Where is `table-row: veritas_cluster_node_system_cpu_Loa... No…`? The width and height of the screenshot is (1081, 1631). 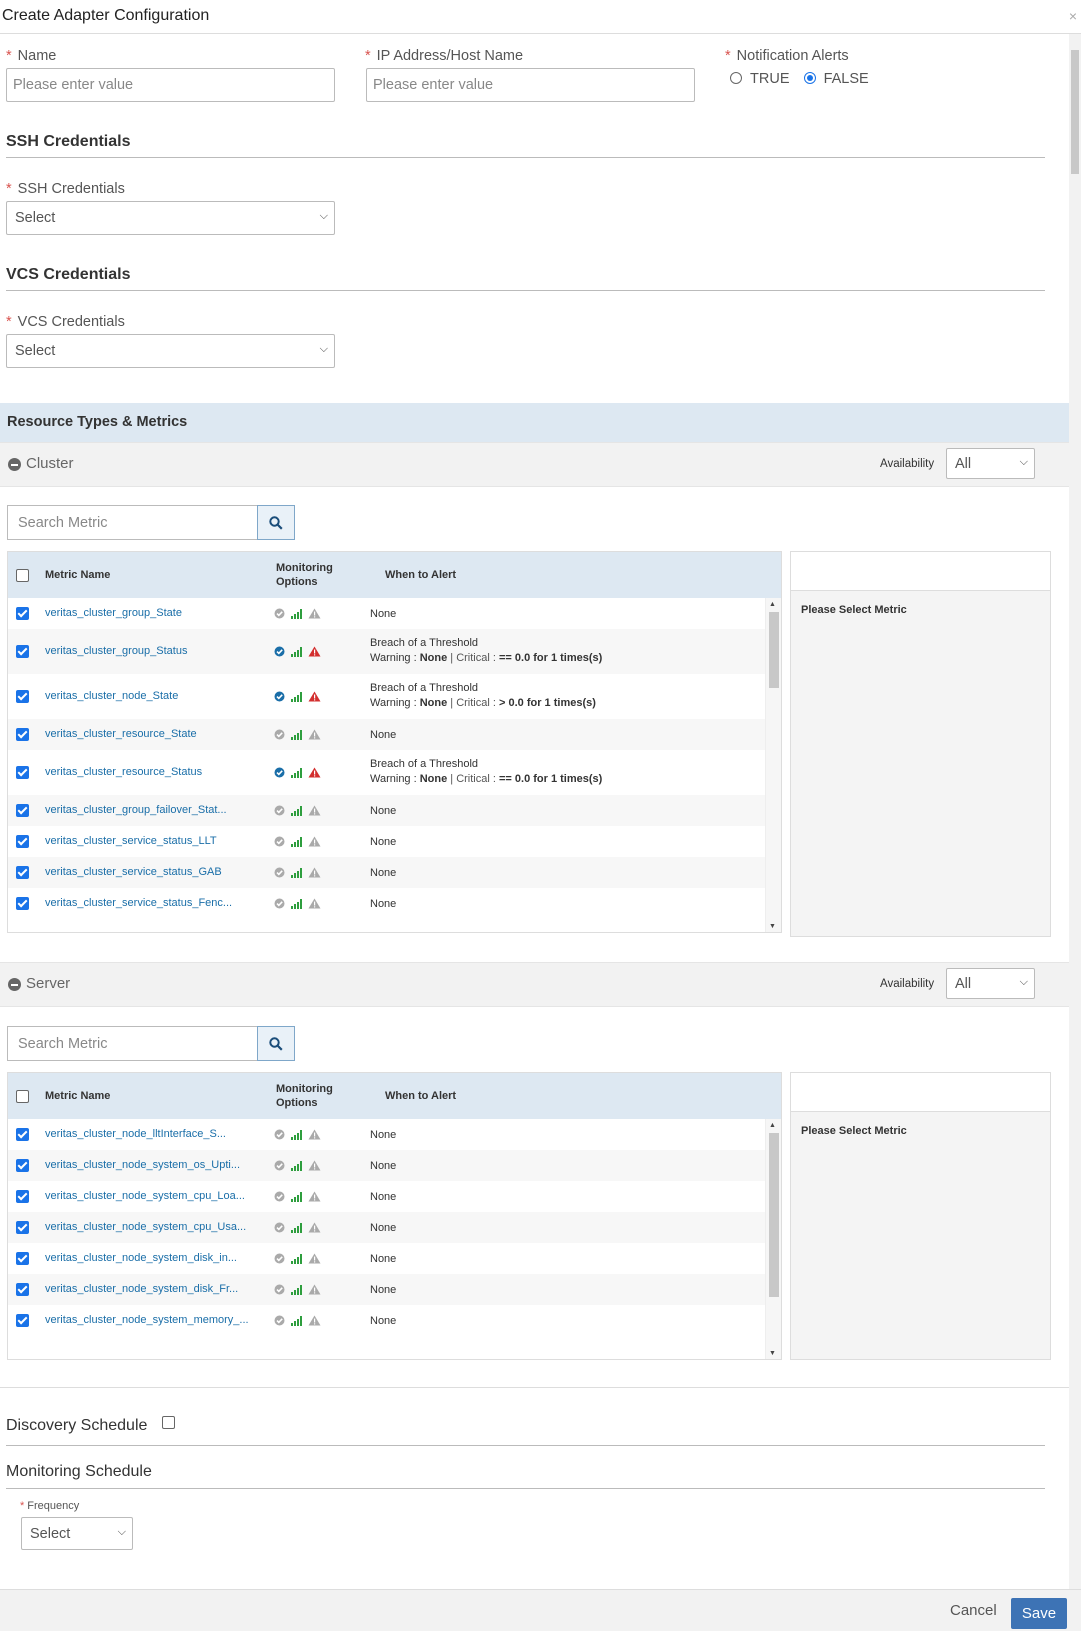
table-row: veritas_cluster_node_system_cpu_Loa... No… is located at coordinates (394, 1196).